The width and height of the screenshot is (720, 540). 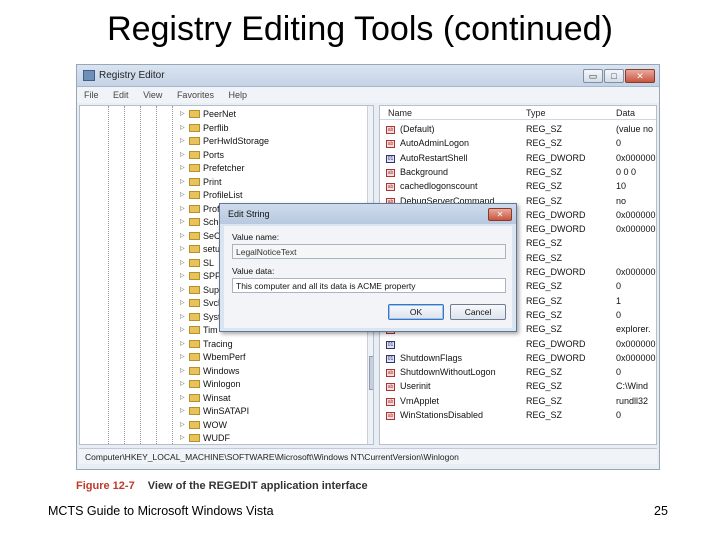 What do you see at coordinates (518, 416) in the screenshot?
I see `list-row: ab WinStationsDisabled REG_SZ 0` at bounding box center [518, 416].